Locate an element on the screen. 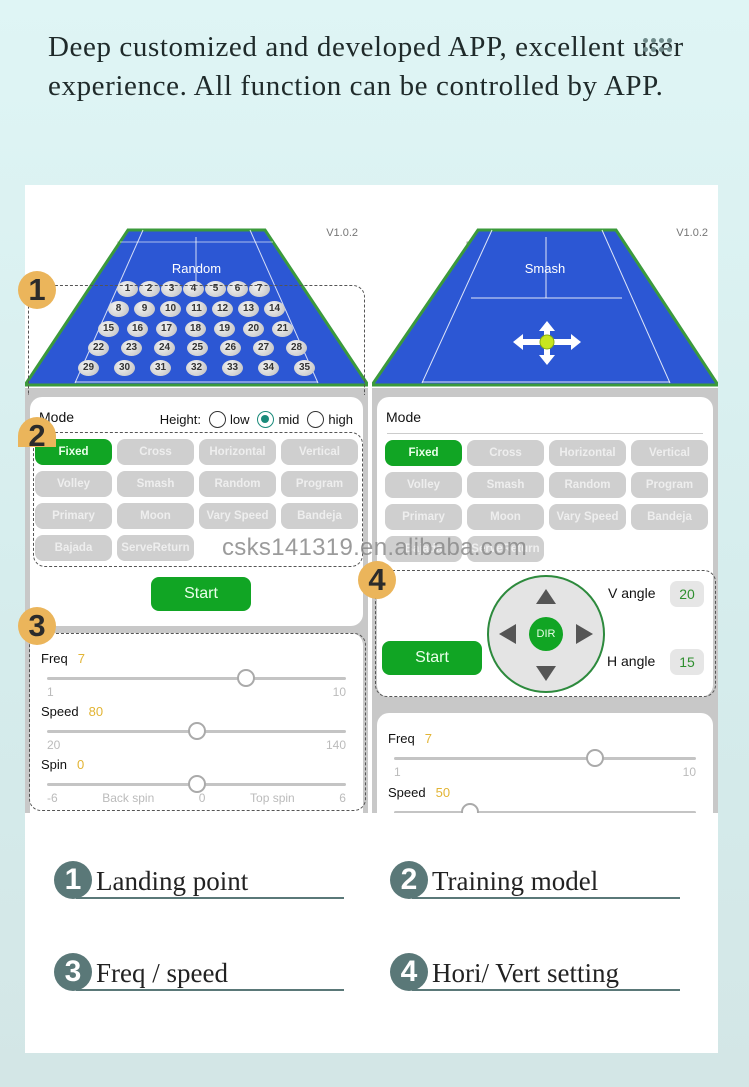 The image size is (749, 1087). legend-text-3: Freq / speed is located at coordinates (162, 973).